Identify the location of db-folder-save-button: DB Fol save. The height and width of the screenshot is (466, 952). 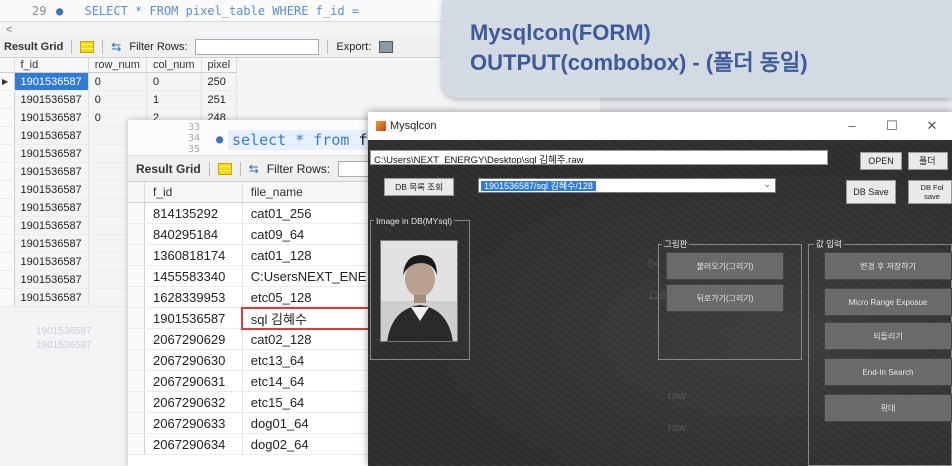
(930, 192).